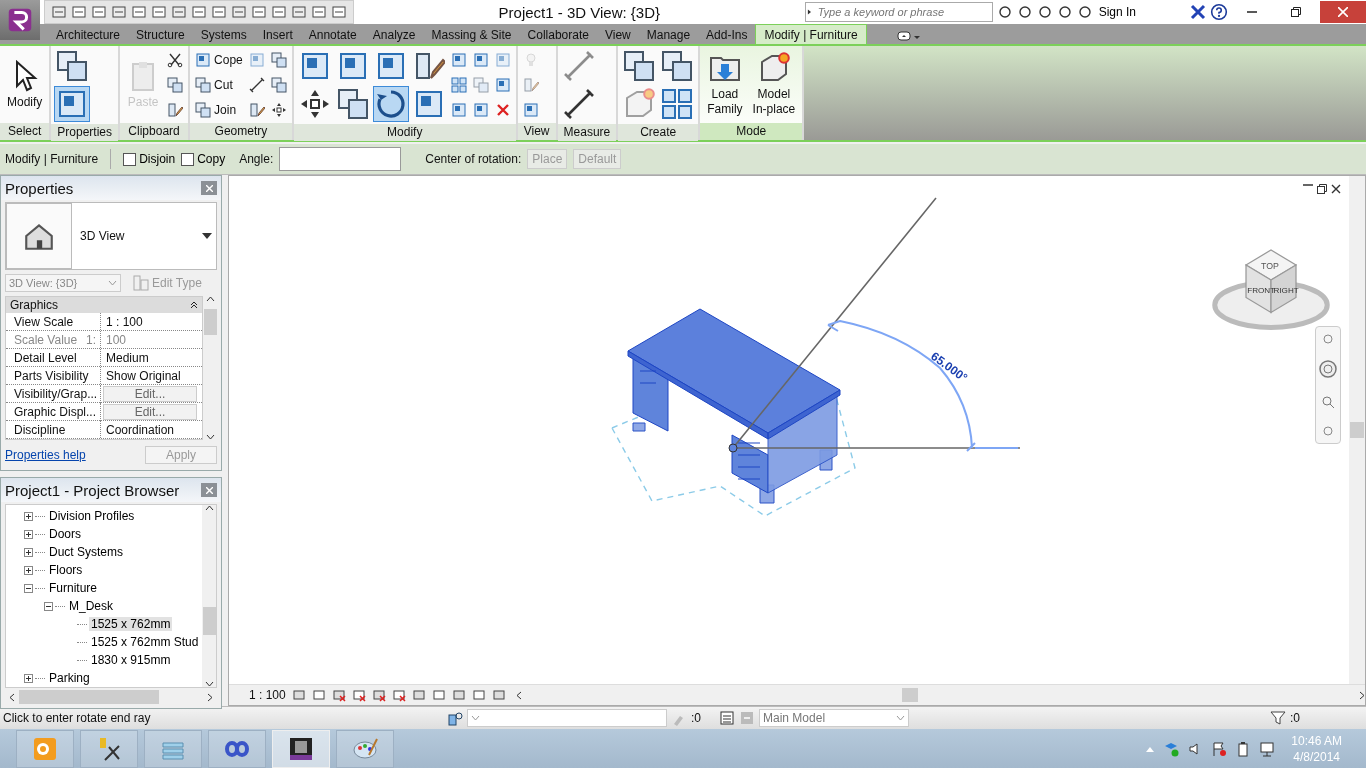 Image resolution: width=1366 pixels, height=768 pixels. What do you see at coordinates (579, 12) in the screenshot?
I see `window-title: Project1 - 3D View: {3D}` at bounding box center [579, 12].